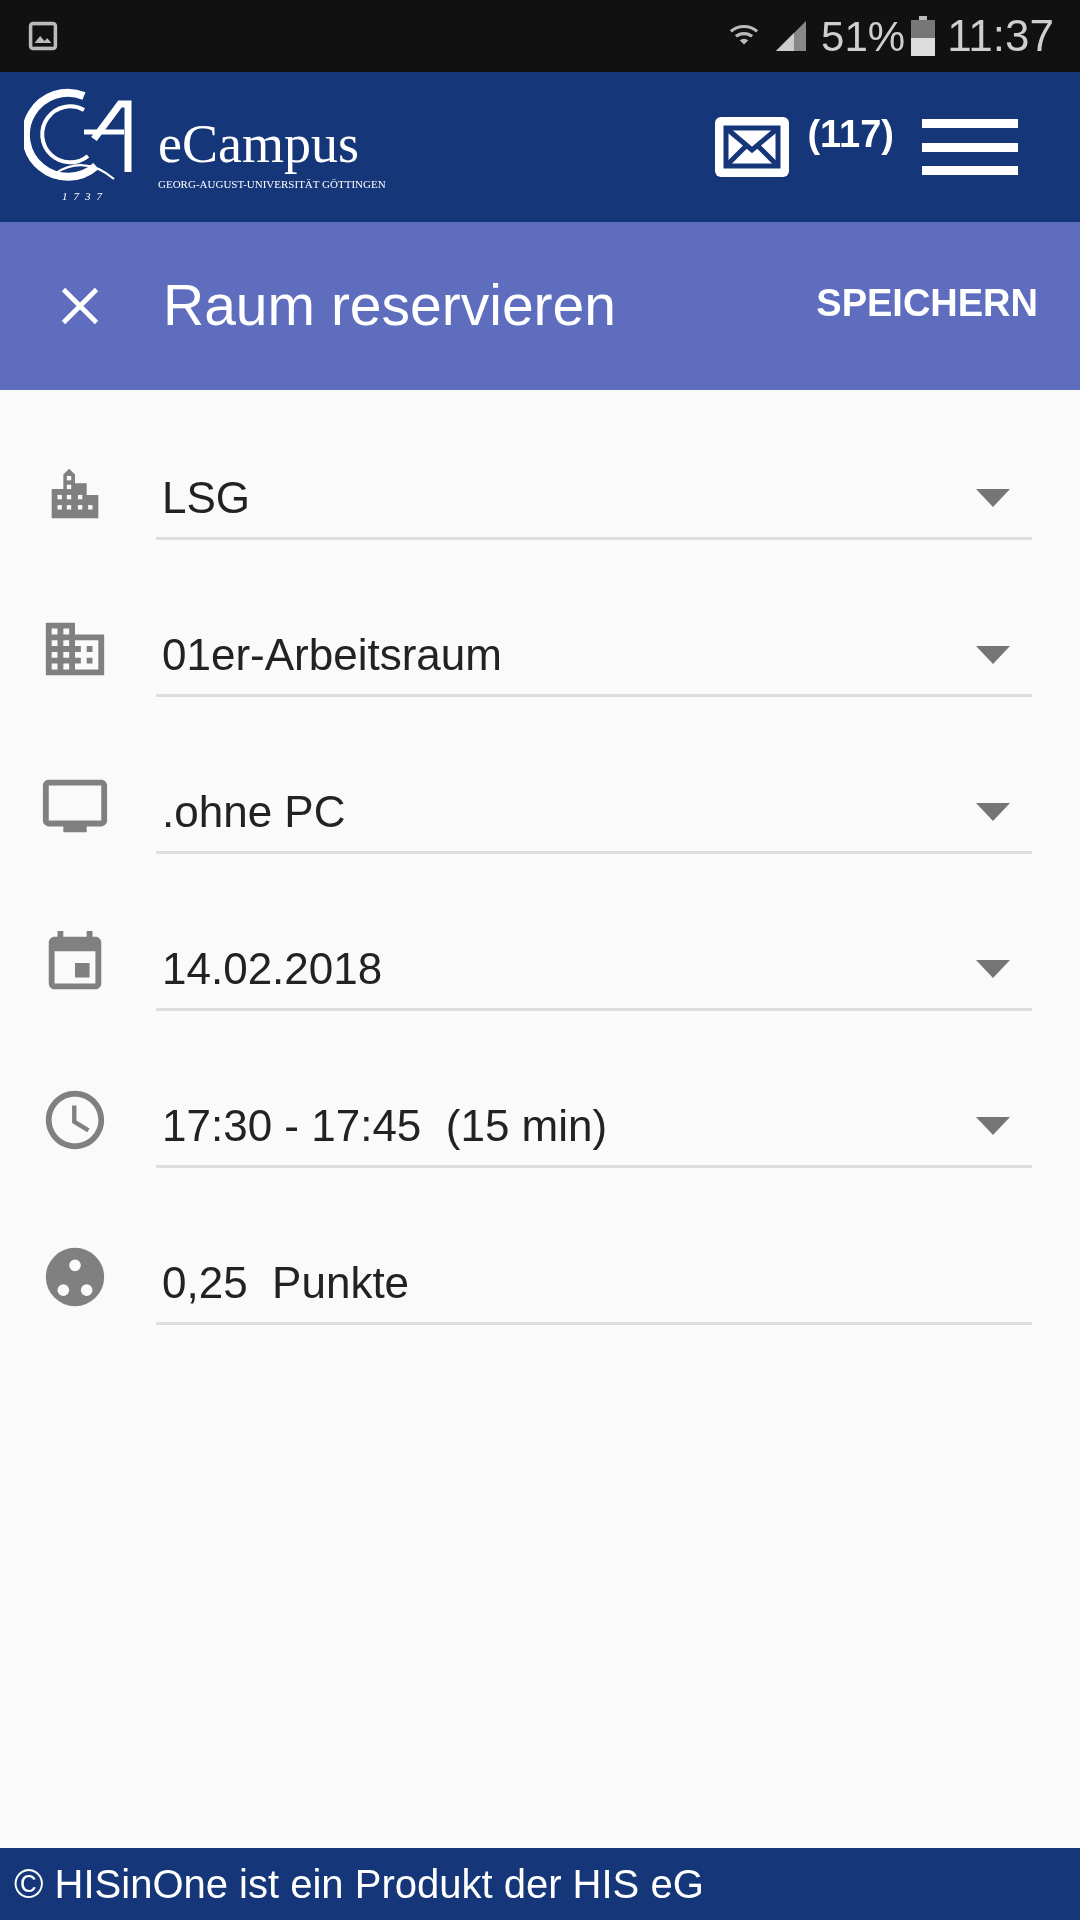 The image size is (1080, 1920). What do you see at coordinates (594, 656) in the screenshot?
I see `dropdown-field: 01er-Arbeitsraum` at bounding box center [594, 656].